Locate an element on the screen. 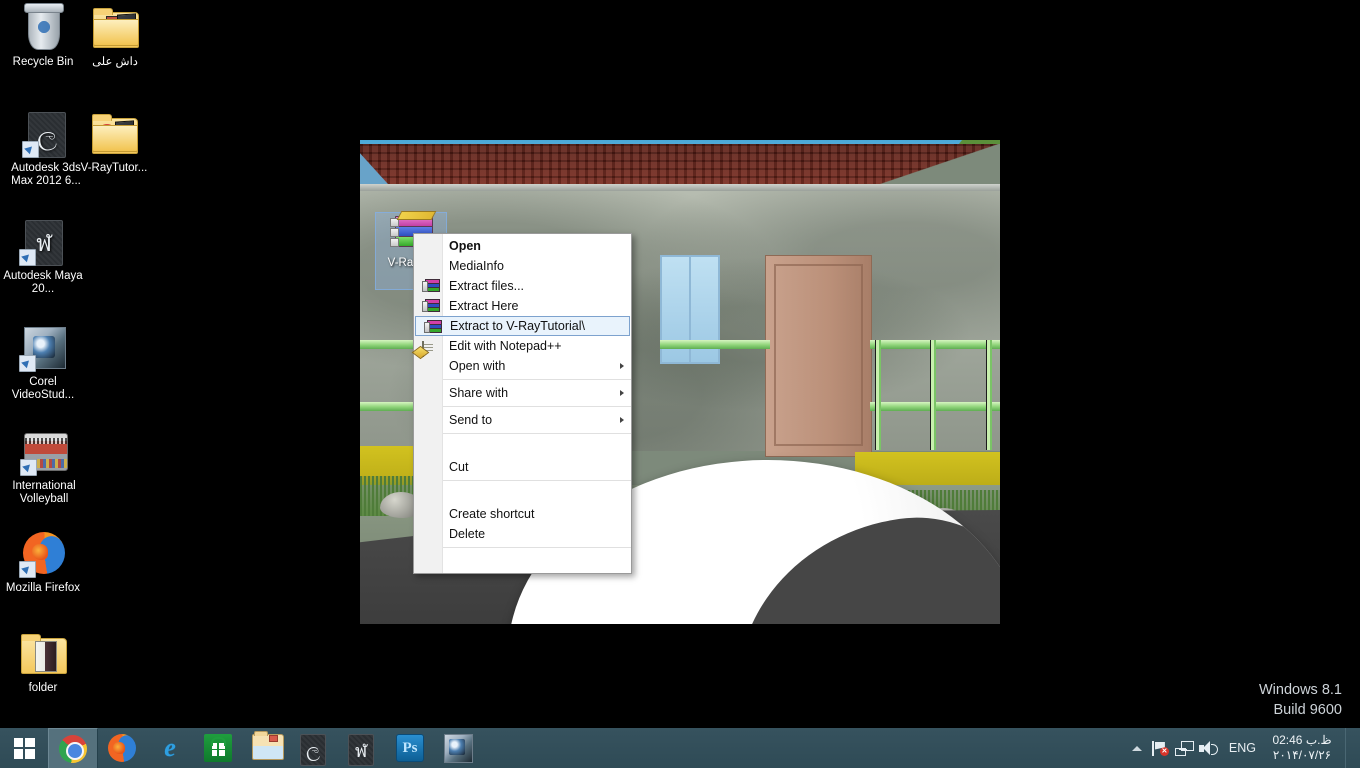 The height and width of the screenshot is (768, 1360). menu-item-extract-to-folder: Extract to V-RayTutorial\ is located at coordinates (522, 326).